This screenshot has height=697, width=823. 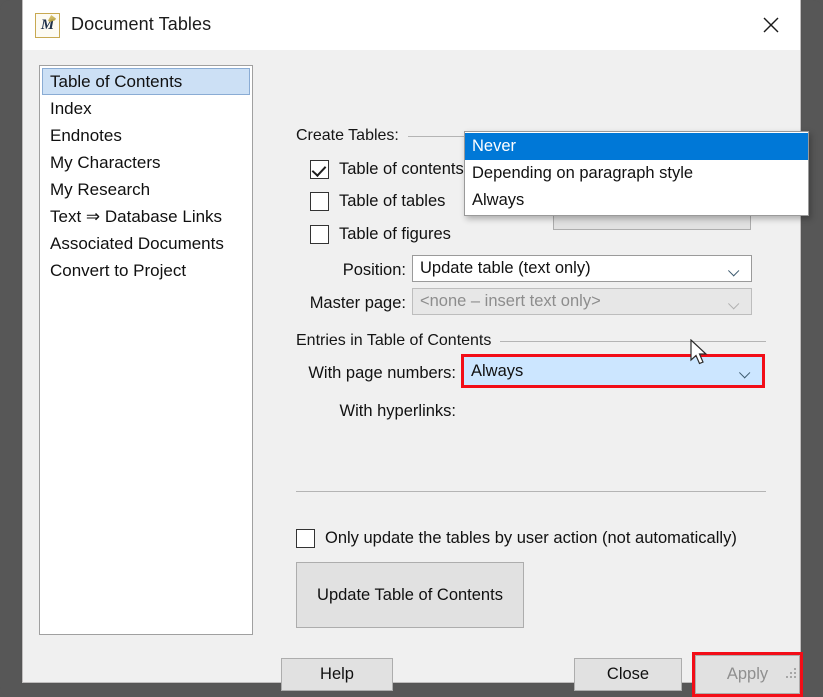 What do you see at coordinates (397, 411) in the screenshot?
I see `with-hyperlinks-label: With hyperlinks:` at bounding box center [397, 411].